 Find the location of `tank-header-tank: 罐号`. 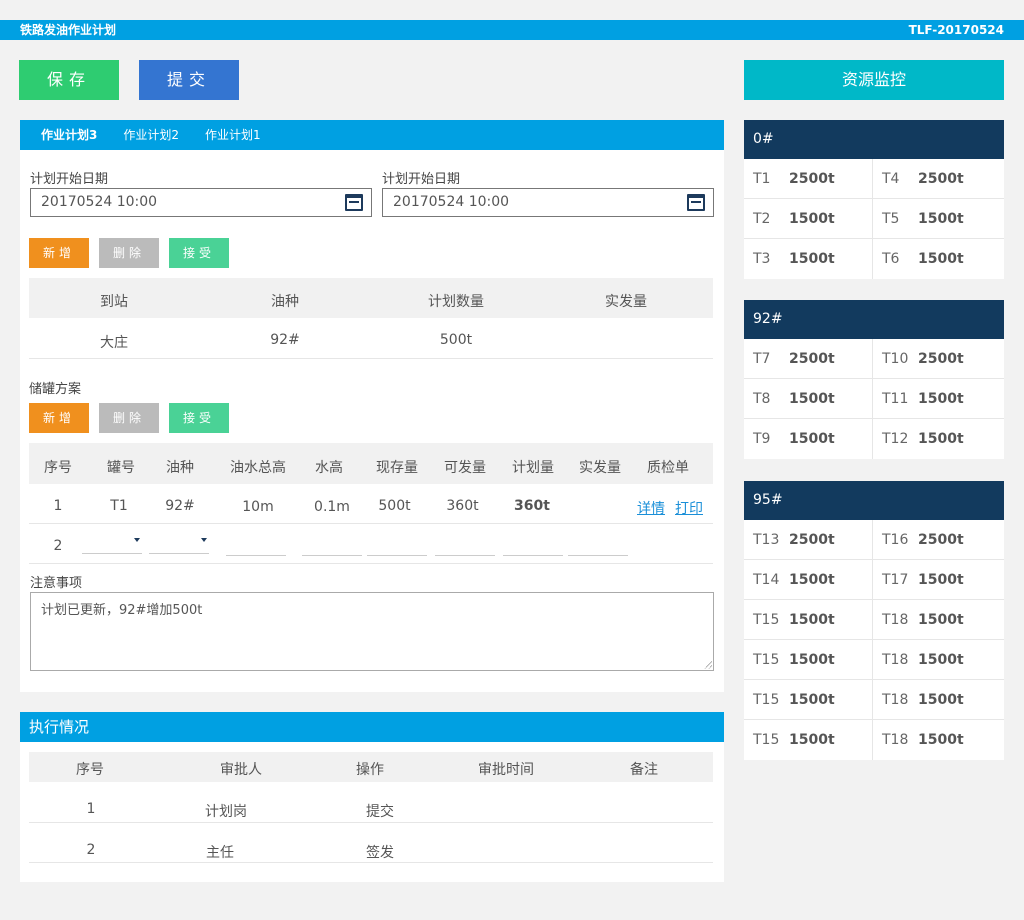

tank-header-tank: 罐号 is located at coordinates (121, 468).